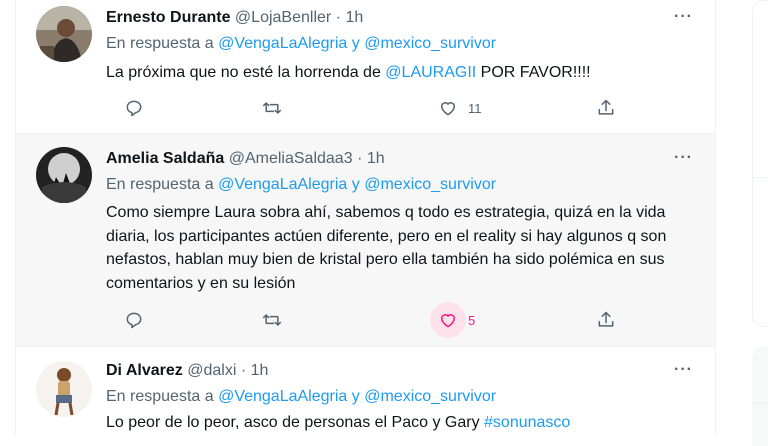  Describe the element at coordinates (533, 72) in the screenshot. I see `text-segment: POR FAVOR!!!!` at that location.